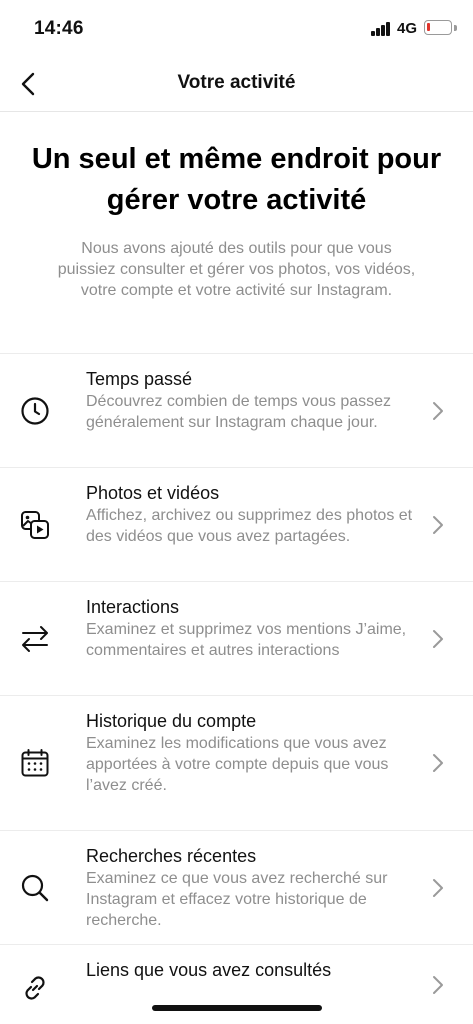  Describe the element at coordinates (438, 27) in the screenshot. I see `battery-icon` at that location.